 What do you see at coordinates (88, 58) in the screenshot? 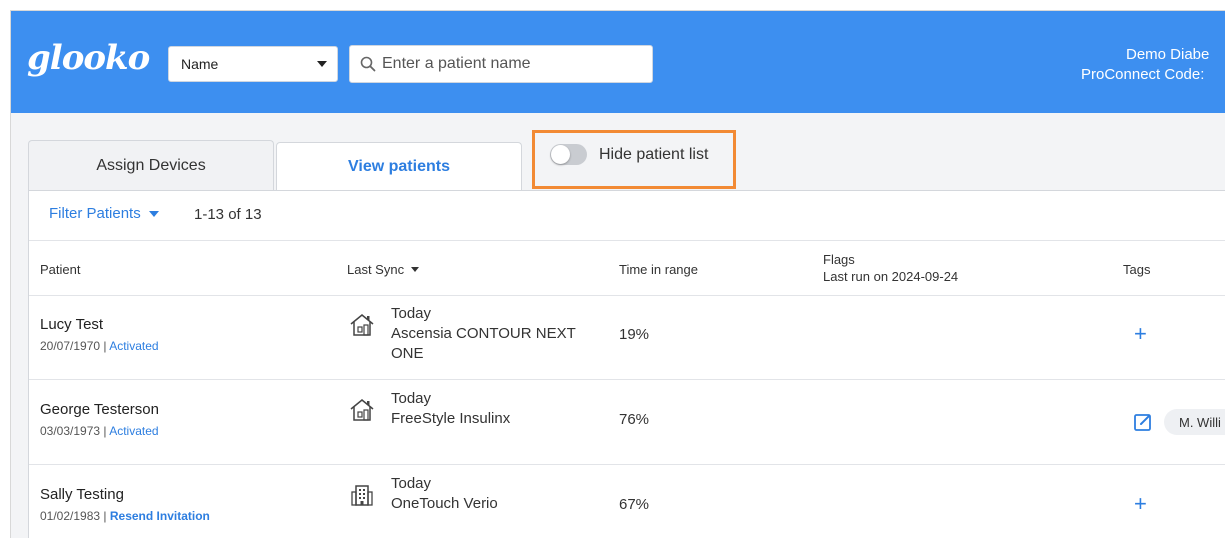
I see `glooko-logo: glooko` at bounding box center [88, 58].